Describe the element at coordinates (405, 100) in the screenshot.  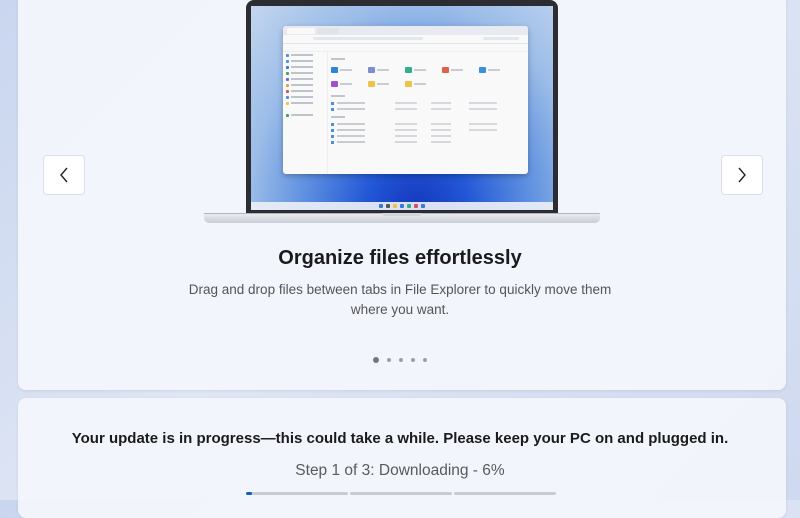
I see `file-explorer-window-illustration` at that location.